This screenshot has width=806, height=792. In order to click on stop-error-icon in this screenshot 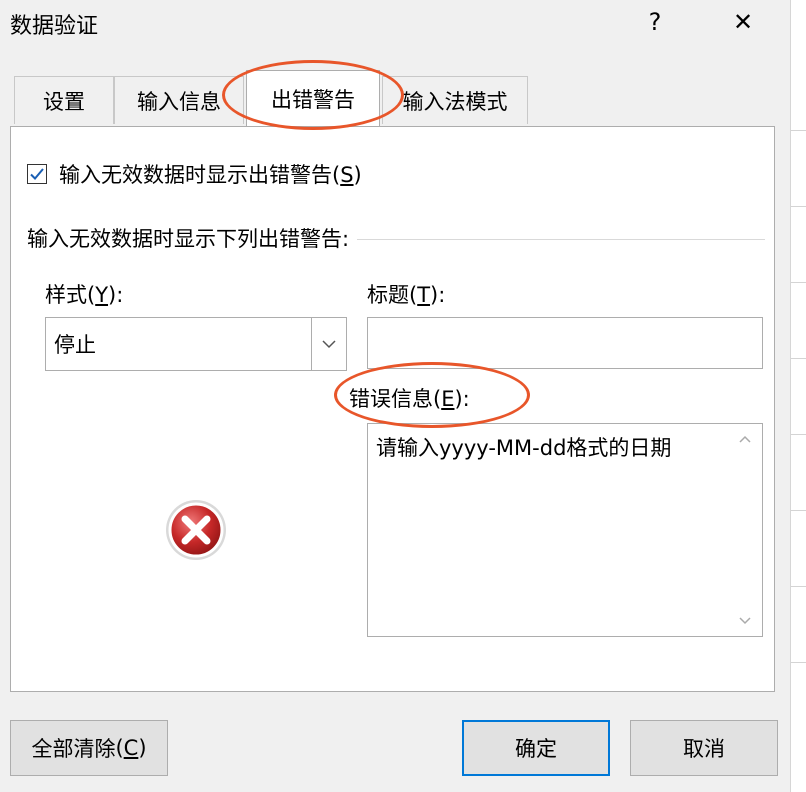, I will do `click(196, 530)`.